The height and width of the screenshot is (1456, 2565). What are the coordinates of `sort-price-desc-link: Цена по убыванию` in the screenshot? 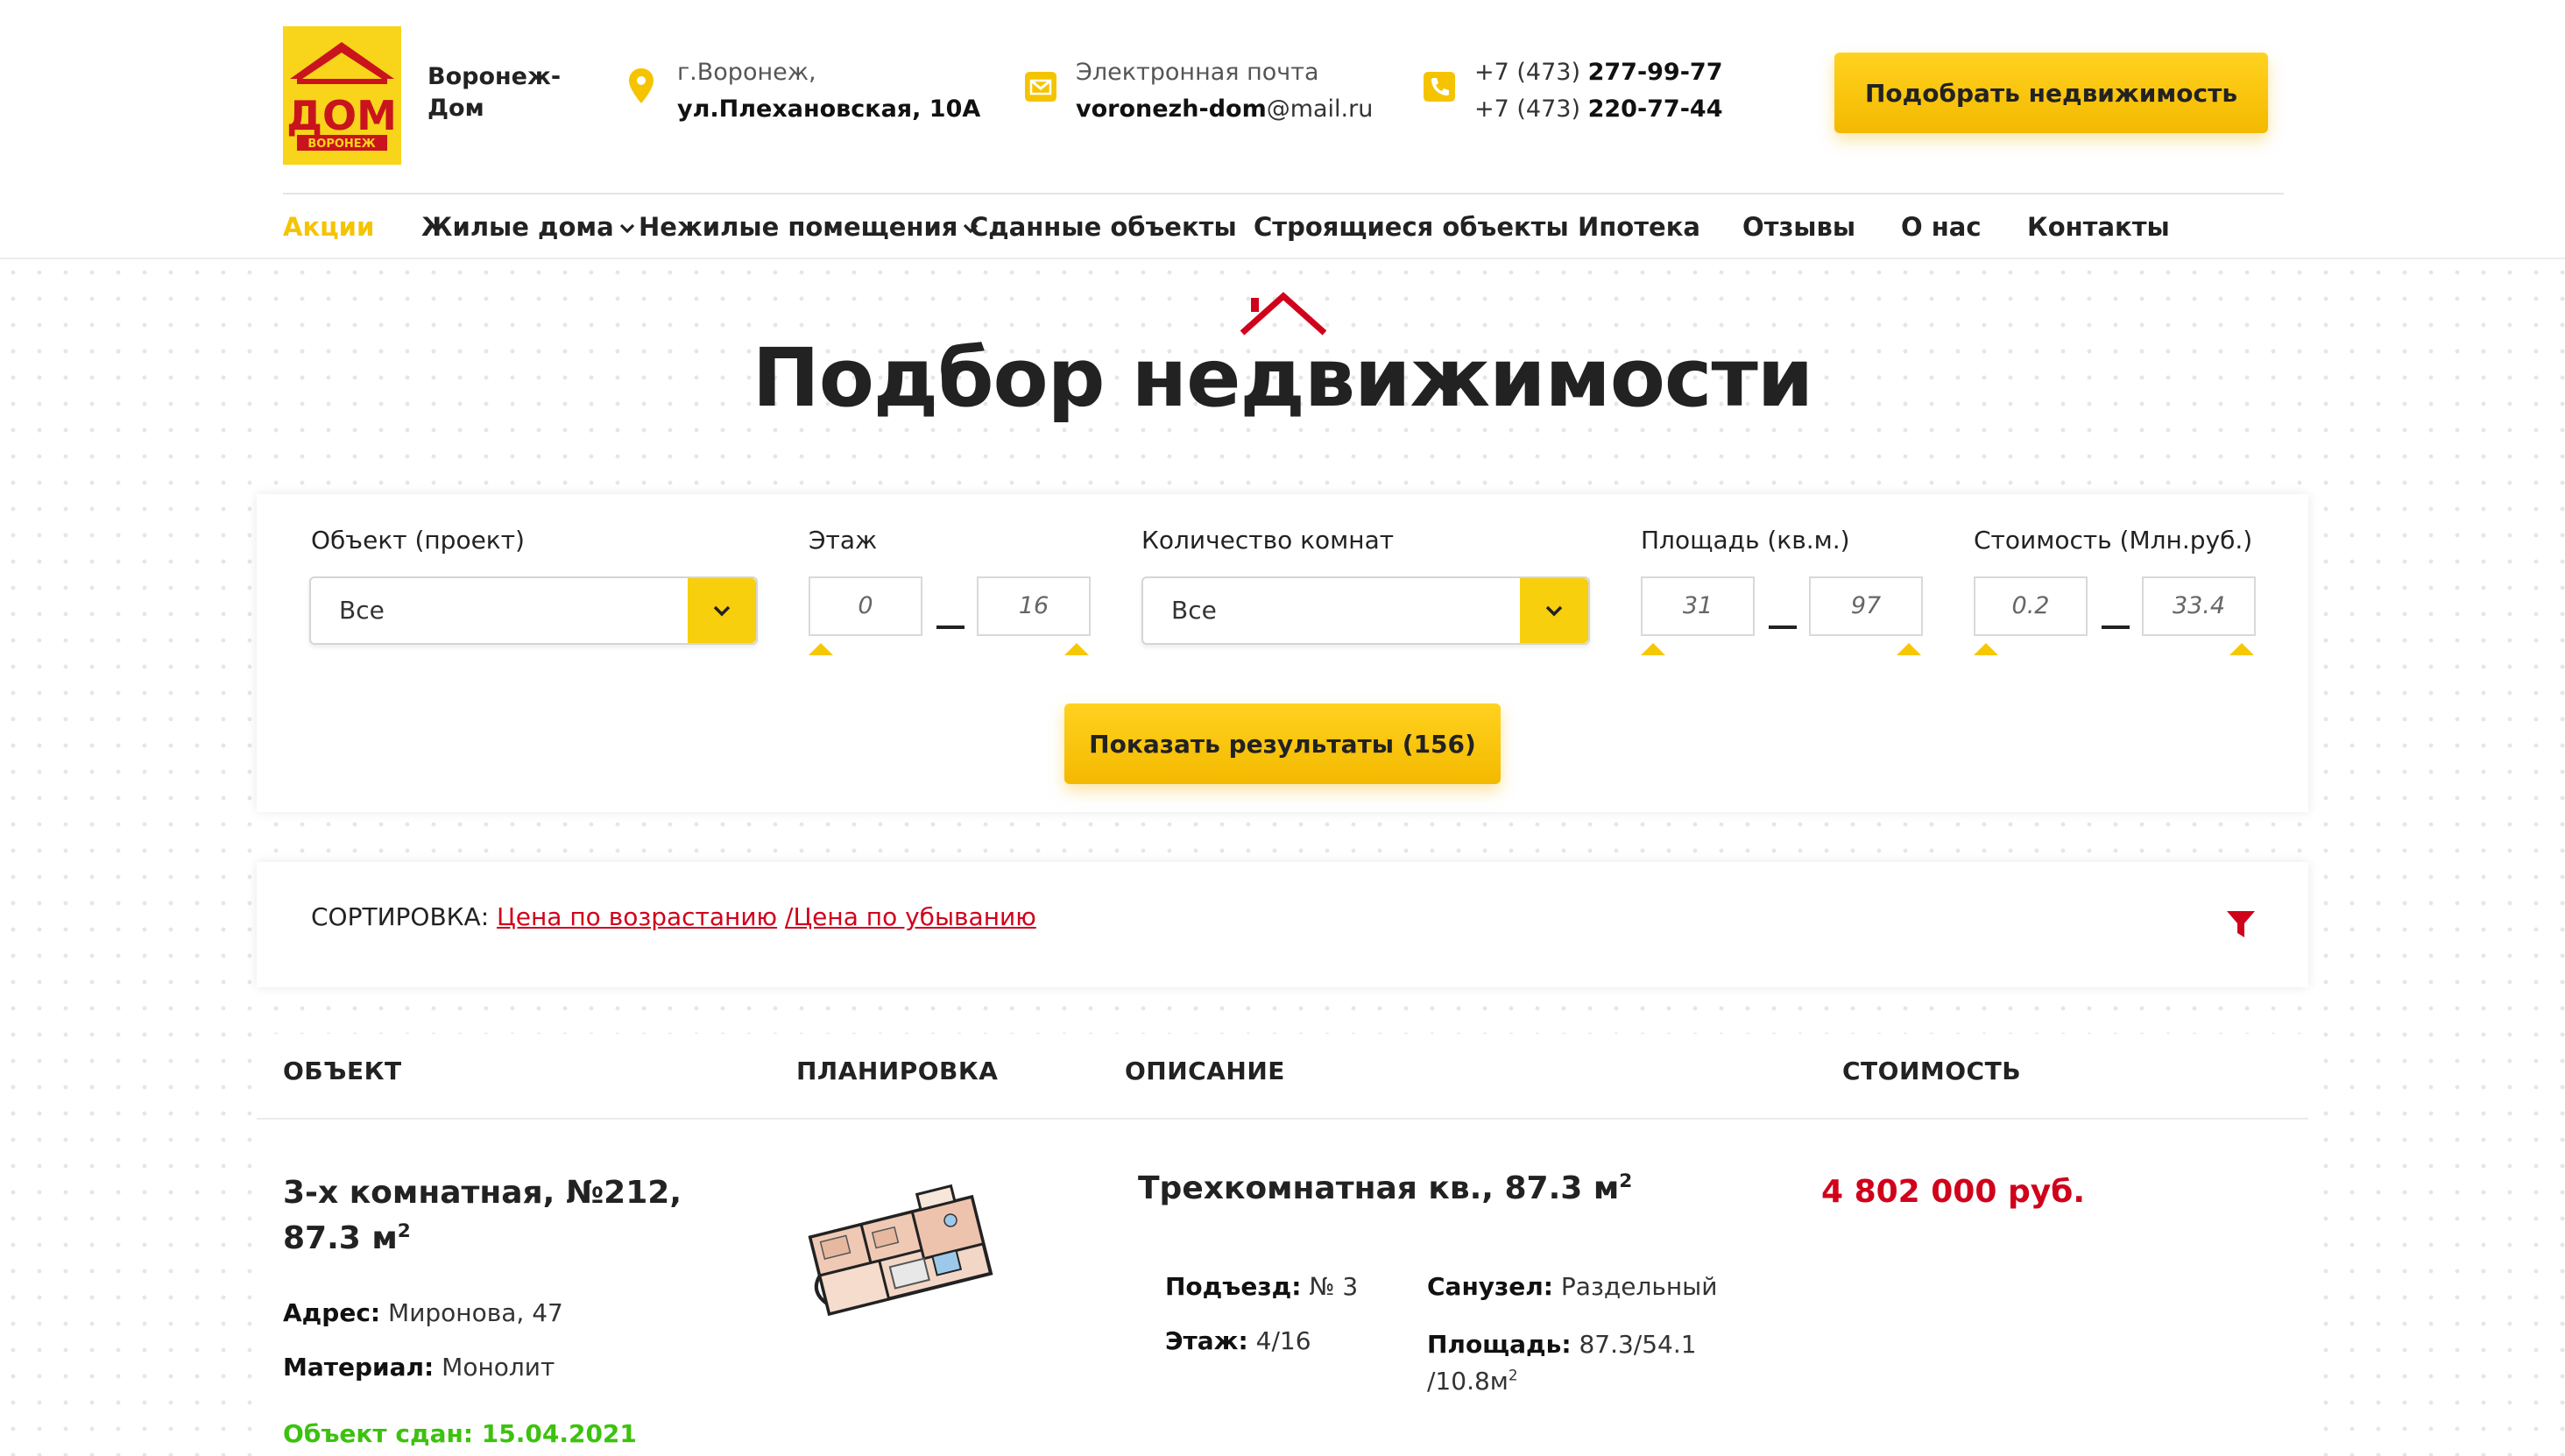 It's located at (914, 917).